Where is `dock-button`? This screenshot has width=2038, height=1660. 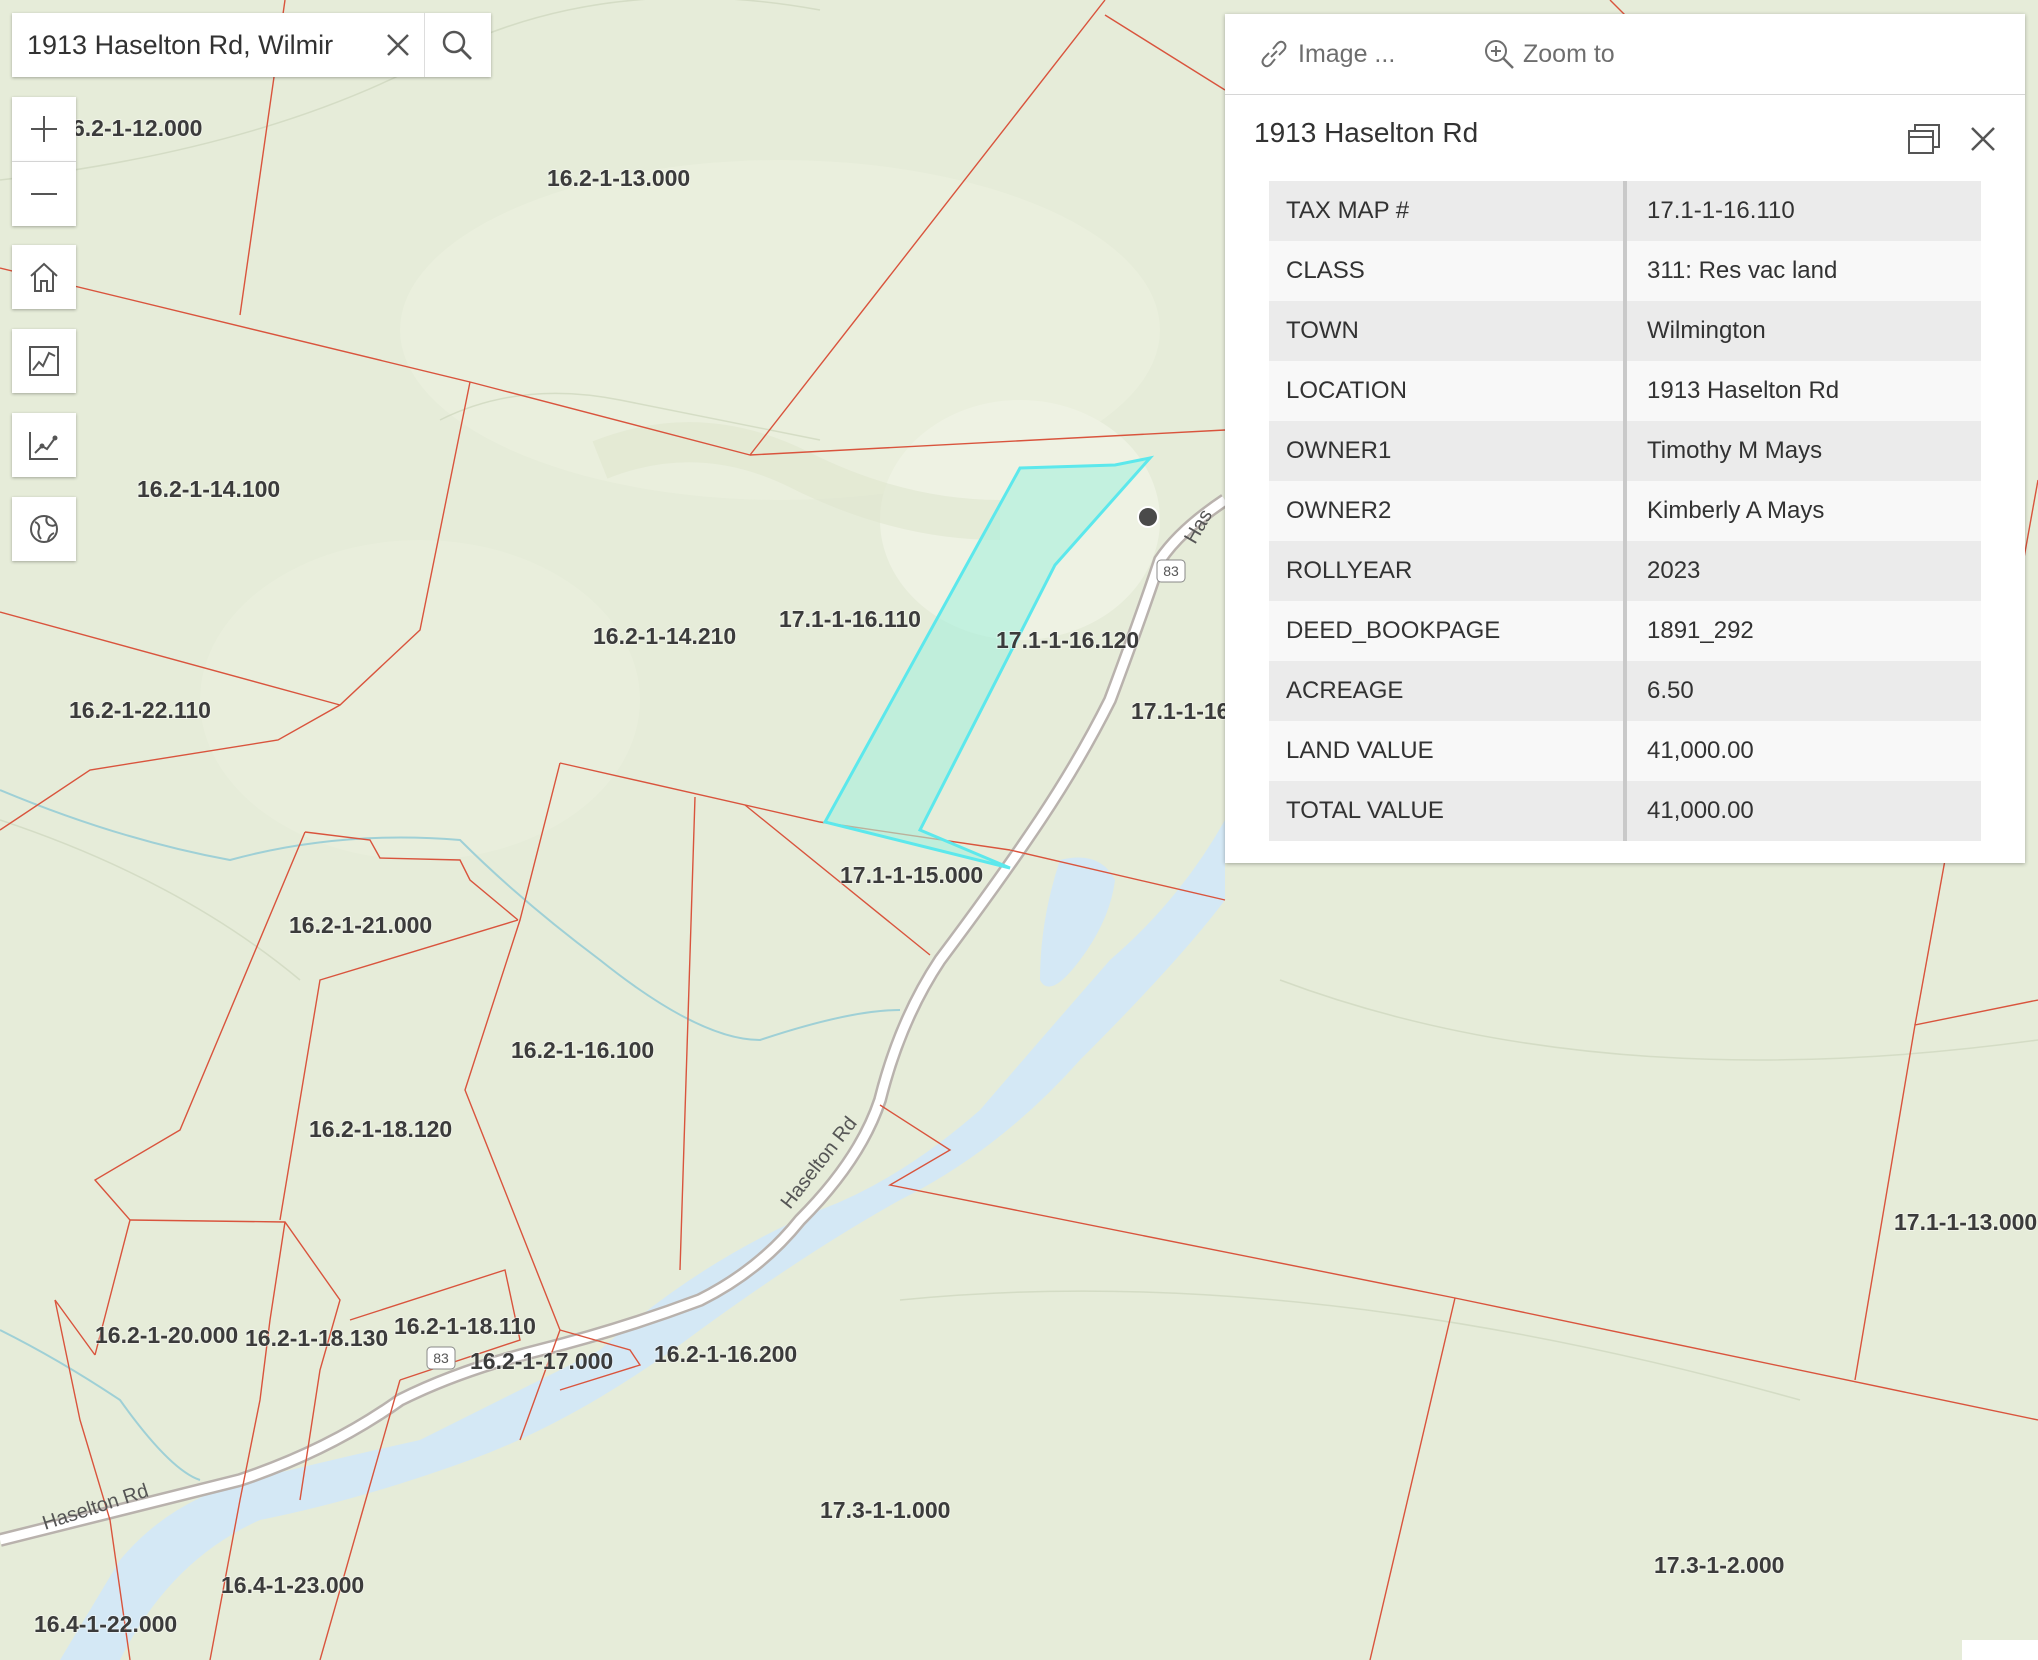 dock-button is located at coordinates (1925, 139).